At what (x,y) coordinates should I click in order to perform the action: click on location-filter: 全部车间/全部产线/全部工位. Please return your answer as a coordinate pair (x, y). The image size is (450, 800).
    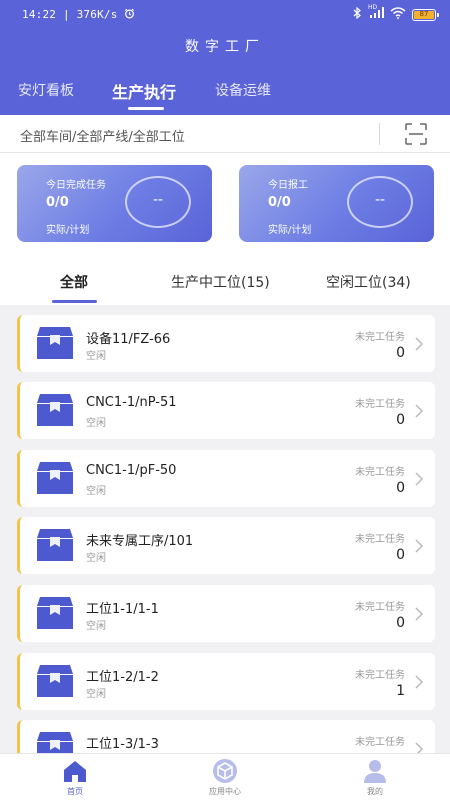
    Looking at the image, I should click on (102, 135).